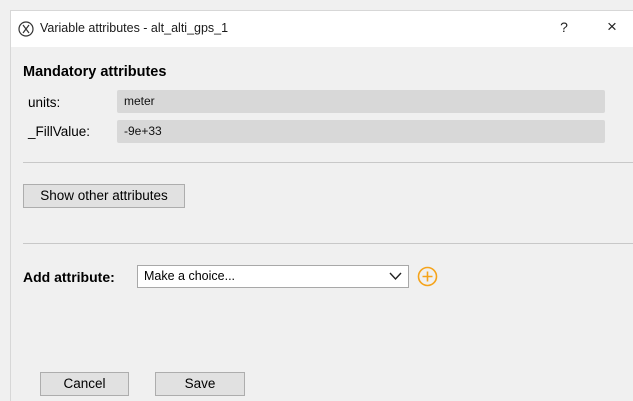 Image resolution: width=633 pixels, height=401 pixels. What do you see at coordinates (134, 28) in the screenshot?
I see `window-title: Variable attributes - alt_alti_gps_1` at bounding box center [134, 28].